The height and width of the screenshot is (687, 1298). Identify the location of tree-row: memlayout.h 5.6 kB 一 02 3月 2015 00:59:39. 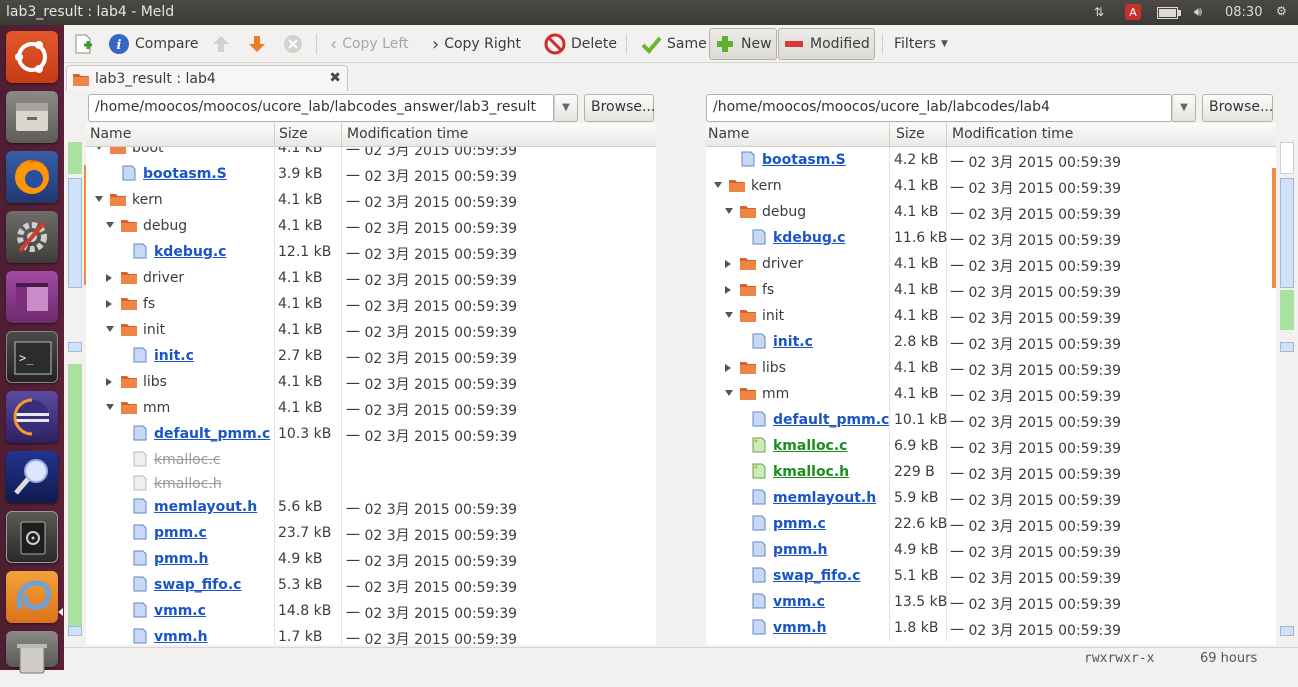
(371, 507).